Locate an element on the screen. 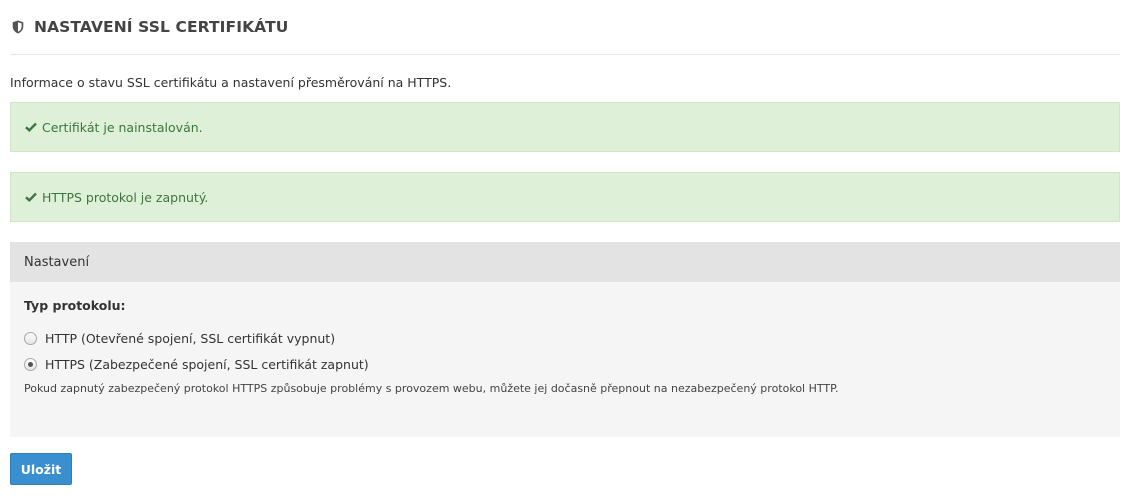  panel-heading: Nastavení is located at coordinates (565, 262).